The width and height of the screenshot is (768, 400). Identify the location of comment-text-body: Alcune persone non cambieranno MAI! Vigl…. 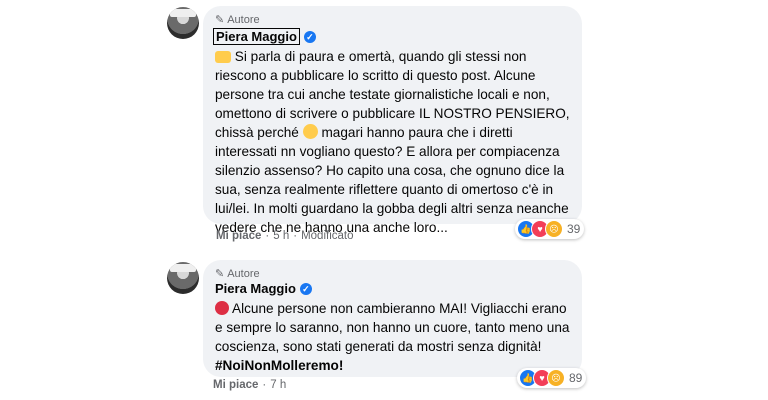
(392, 327).